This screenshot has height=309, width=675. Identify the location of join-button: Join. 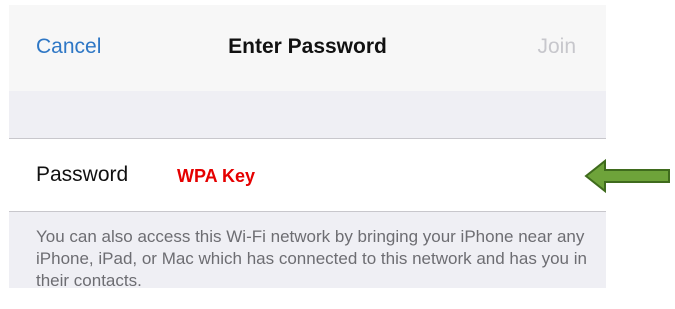
(556, 47).